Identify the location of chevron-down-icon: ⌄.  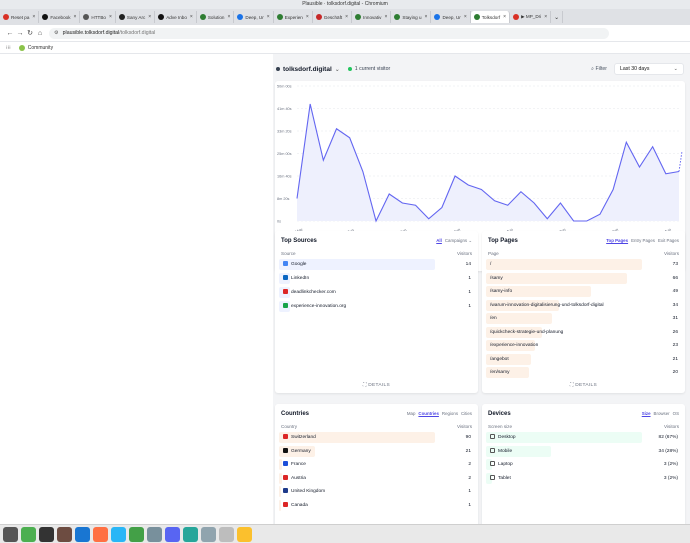
(337, 69).